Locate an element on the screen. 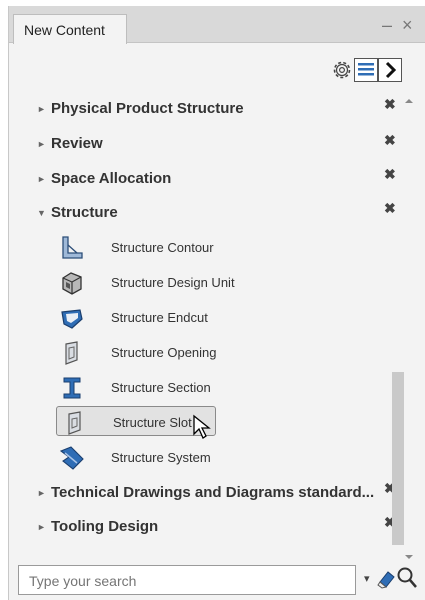 The height and width of the screenshot is (600, 425). structure-system-icon is located at coordinates (71, 458).